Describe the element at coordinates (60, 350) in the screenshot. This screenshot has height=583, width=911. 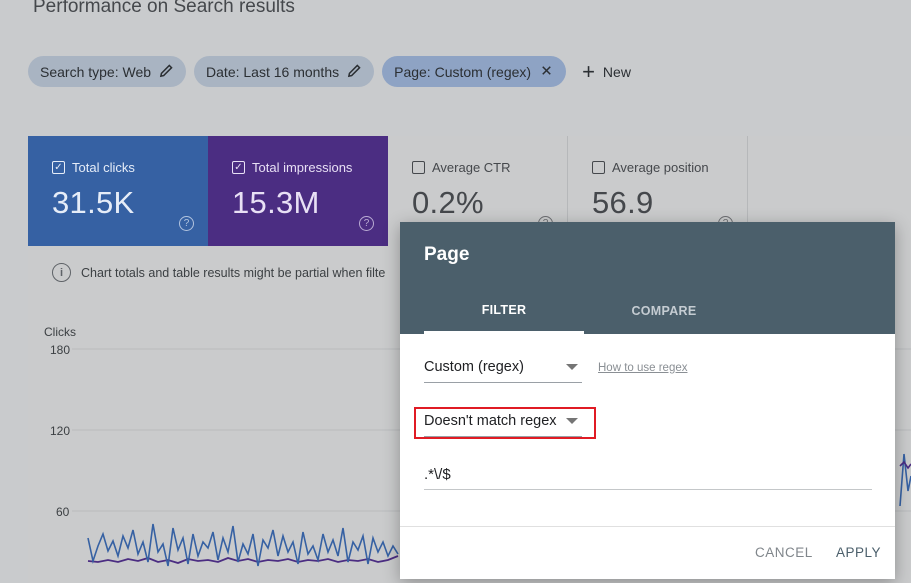
I see `y-tick-label: 180` at that location.